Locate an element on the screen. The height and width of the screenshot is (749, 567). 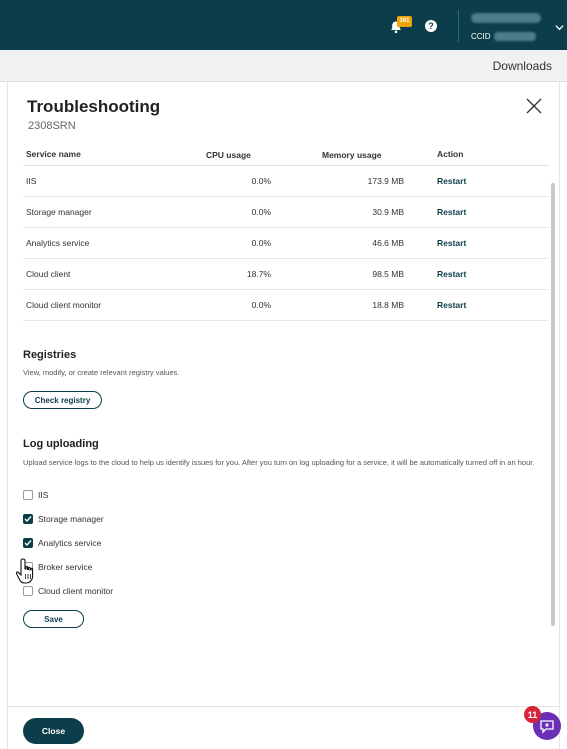
account-ccid-redacted is located at coordinates (515, 36).